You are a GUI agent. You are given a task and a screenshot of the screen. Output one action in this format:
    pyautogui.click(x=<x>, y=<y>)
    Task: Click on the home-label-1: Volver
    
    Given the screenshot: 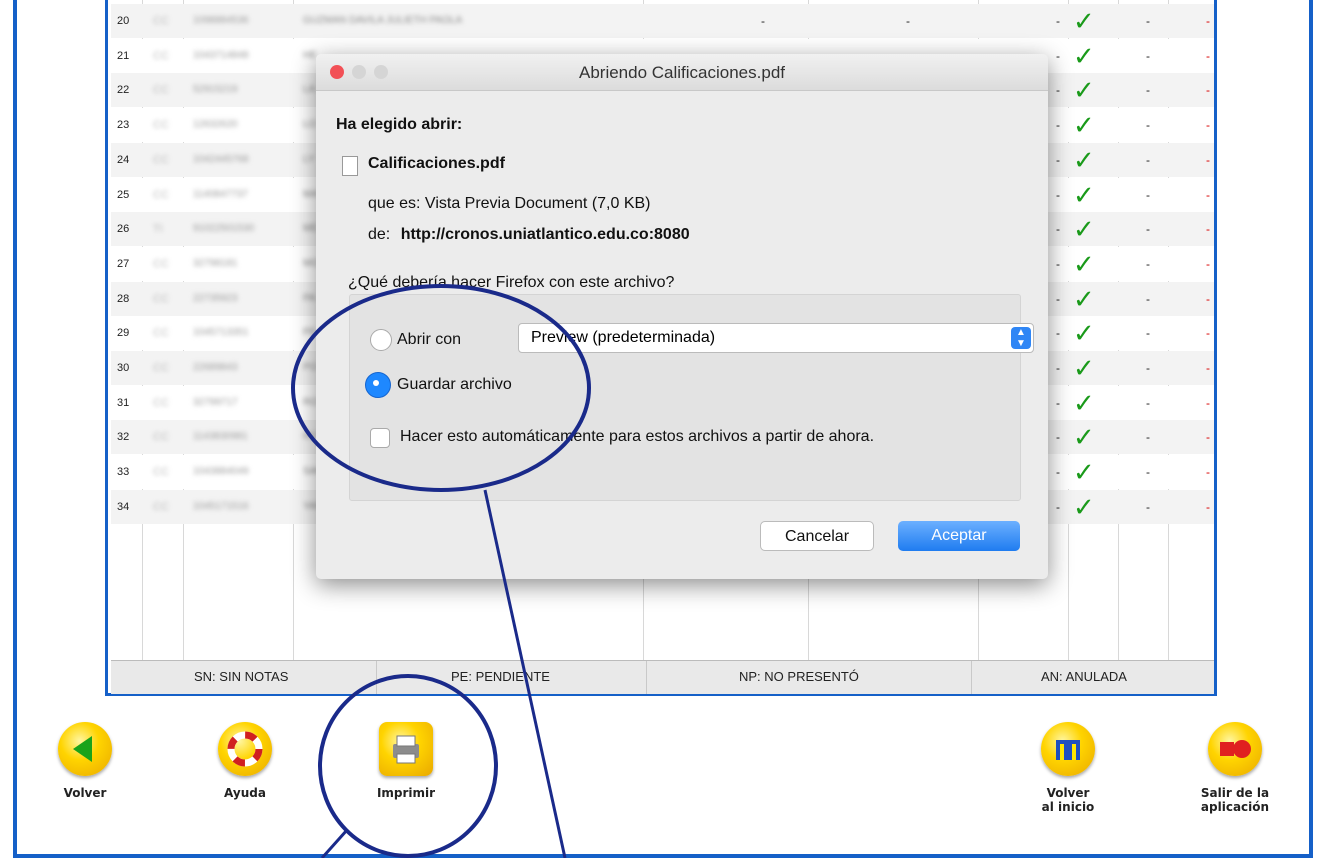 What is the action you would take?
    pyautogui.click(x=1068, y=793)
    